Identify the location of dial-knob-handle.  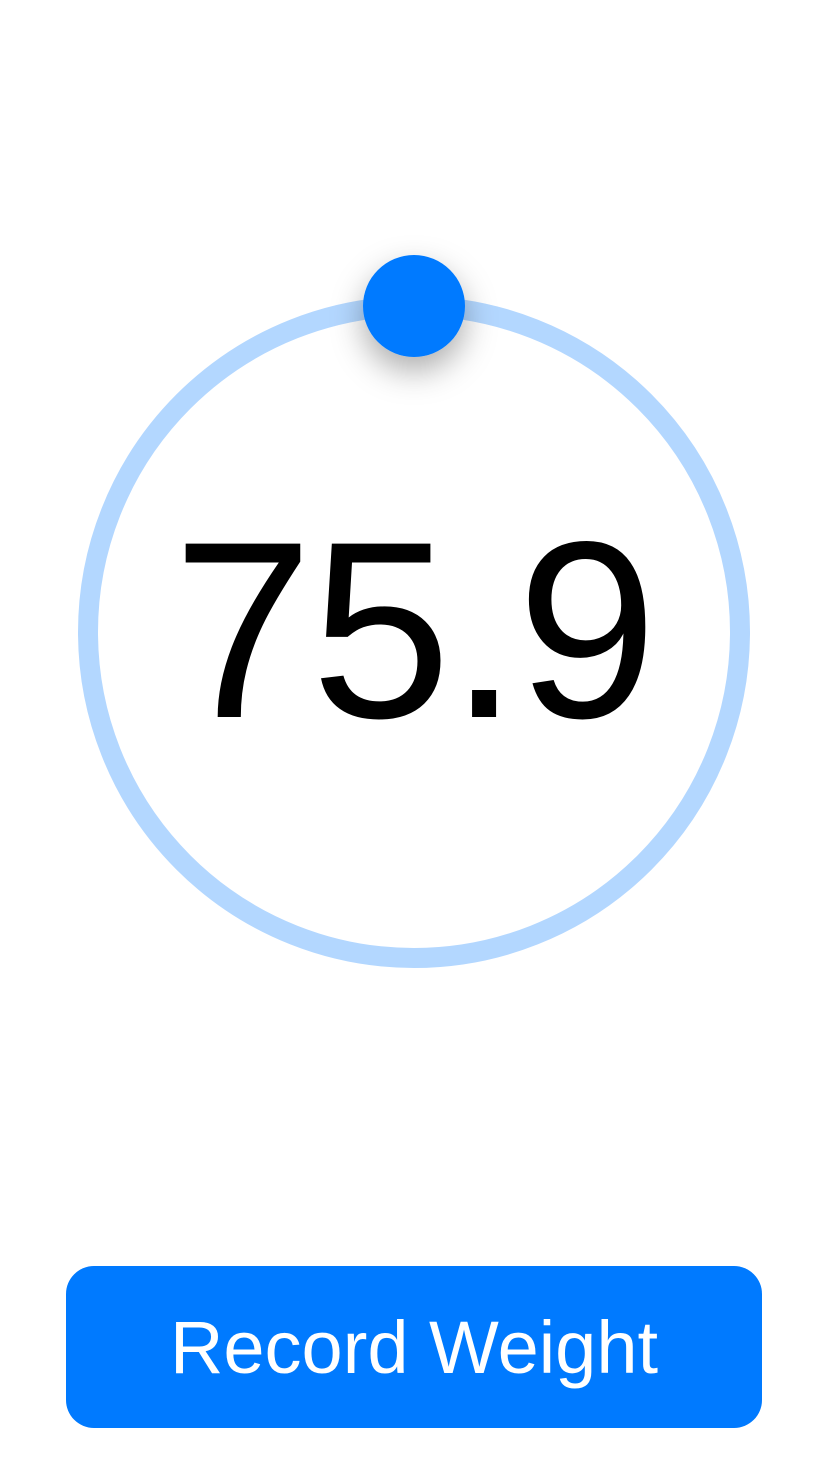
(414, 306).